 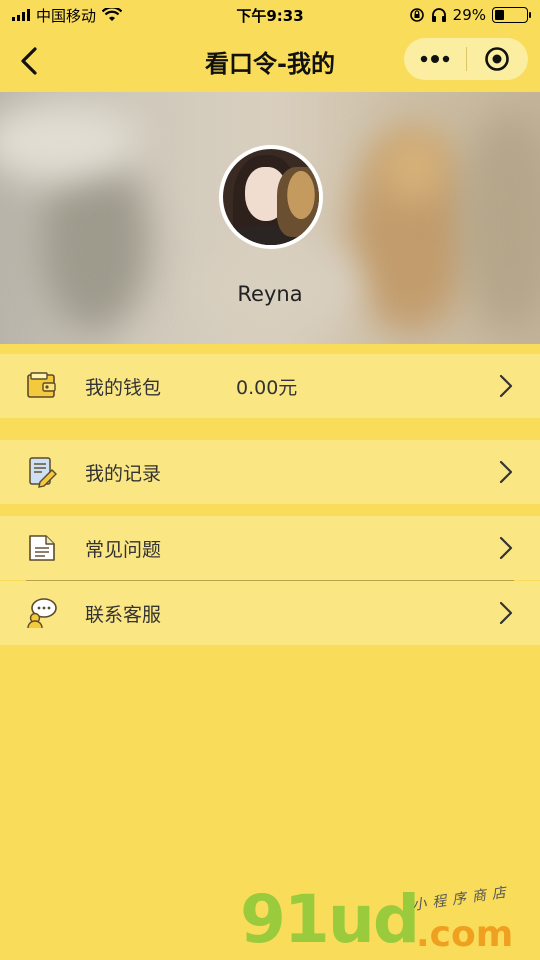 What do you see at coordinates (42, 548) in the screenshot?
I see `document-icon` at bounding box center [42, 548].